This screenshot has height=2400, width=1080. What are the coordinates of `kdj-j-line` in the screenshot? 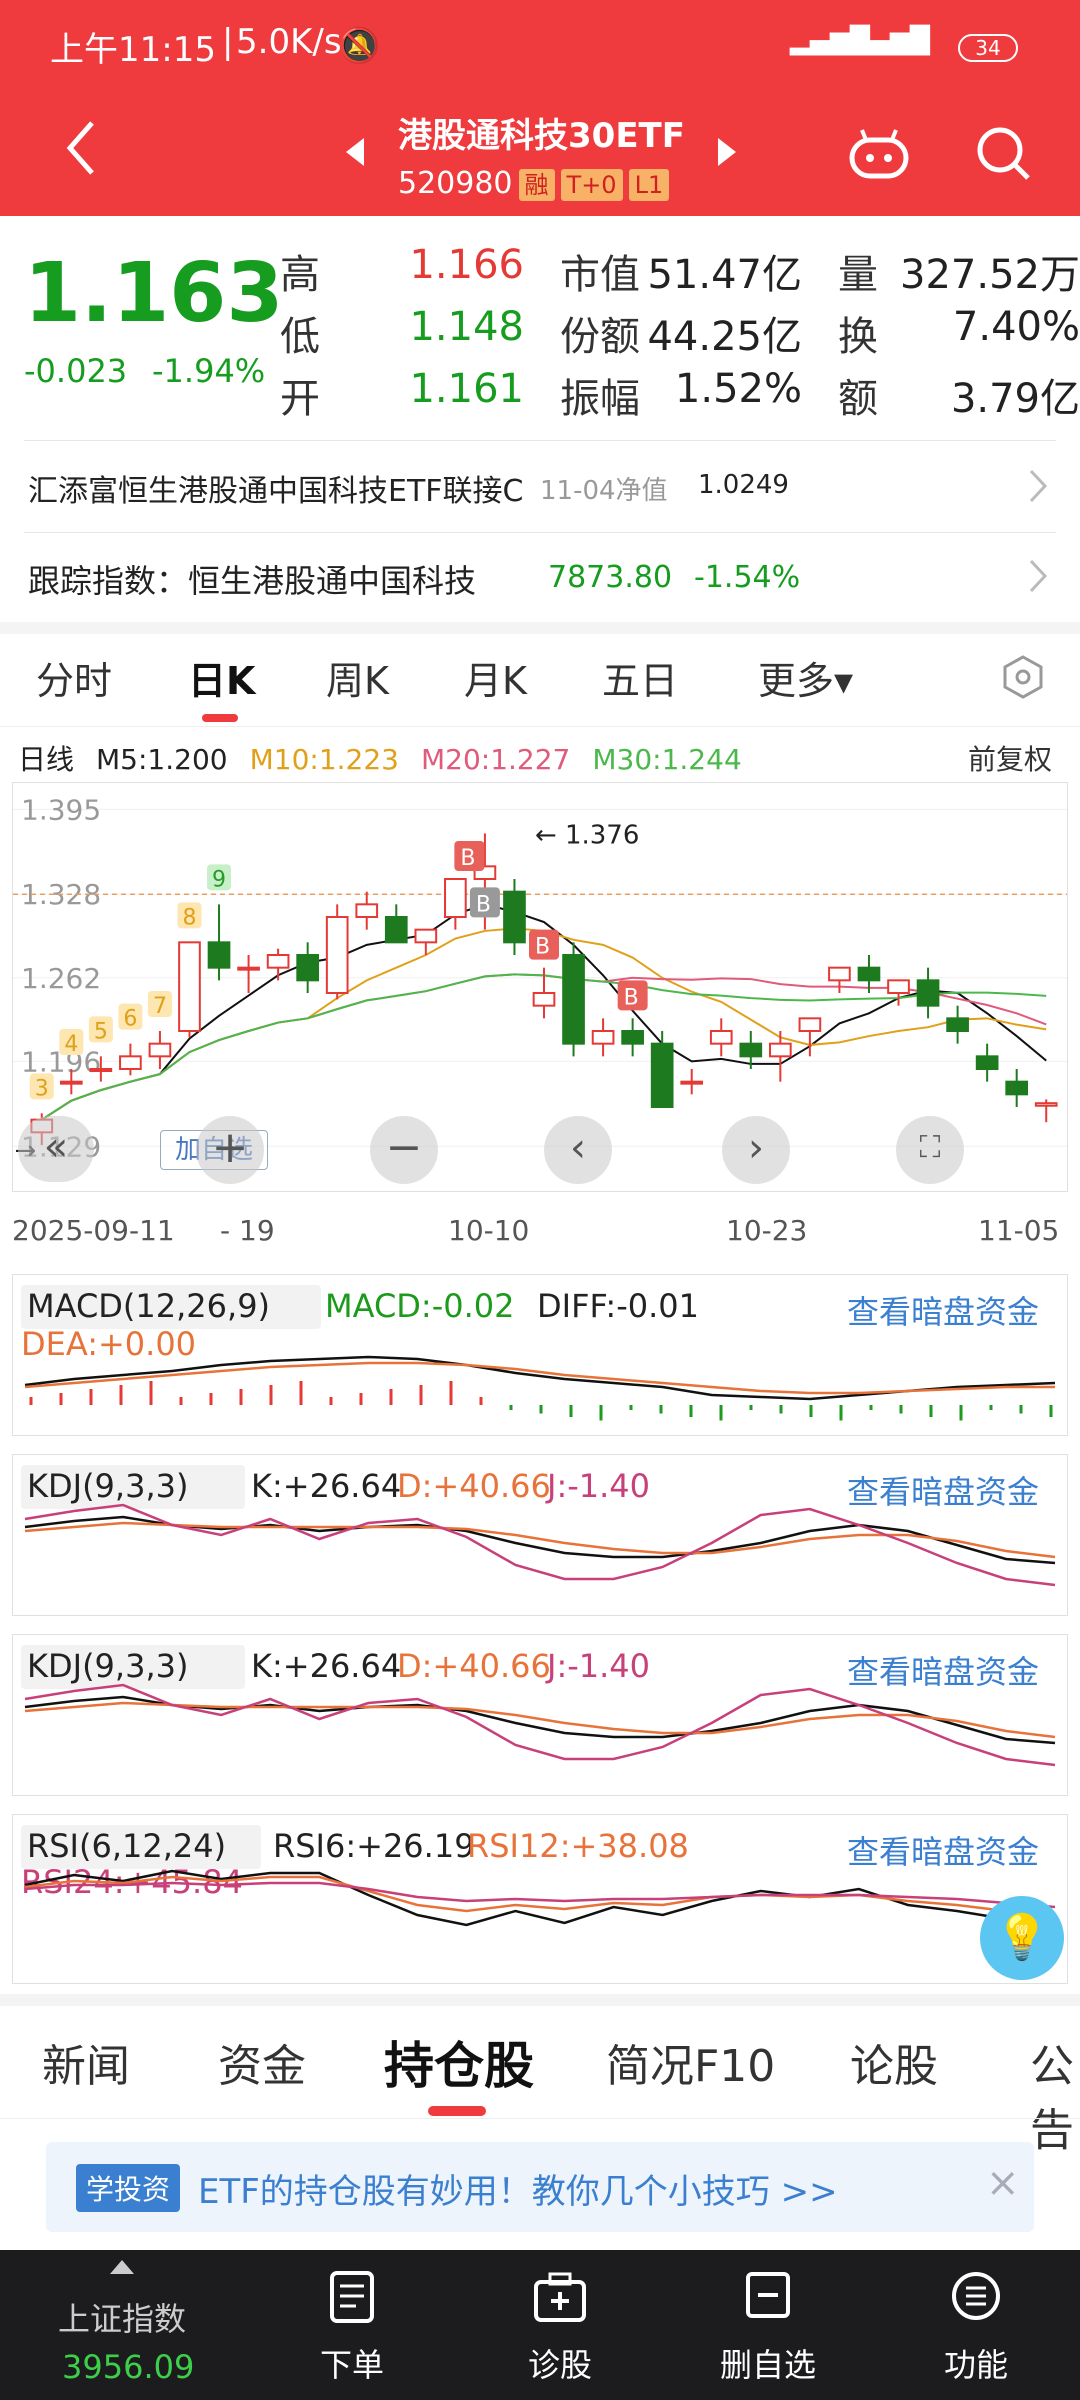 It's located at (540, 1725).